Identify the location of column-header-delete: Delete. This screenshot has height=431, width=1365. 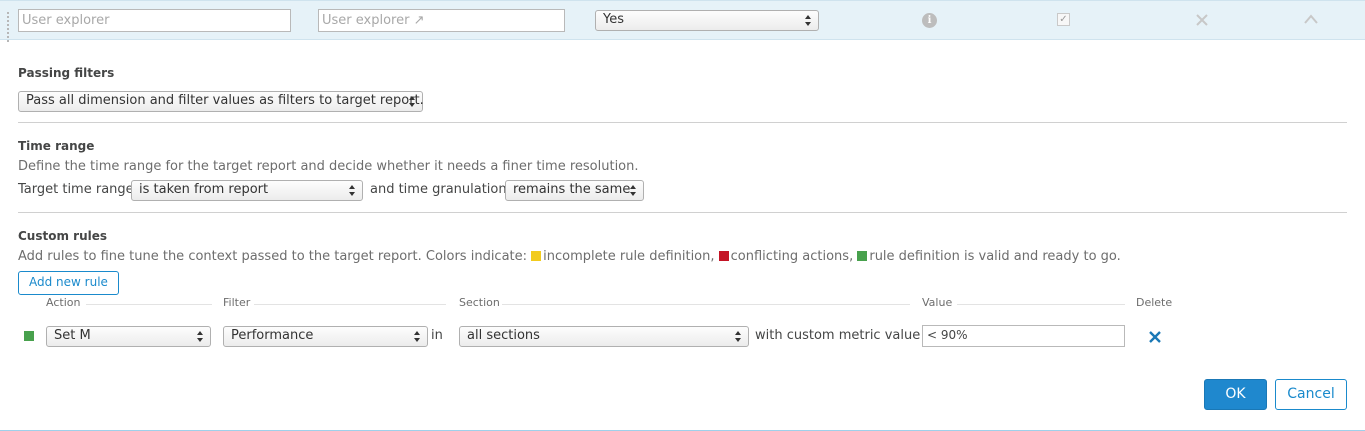
(1154, 302).